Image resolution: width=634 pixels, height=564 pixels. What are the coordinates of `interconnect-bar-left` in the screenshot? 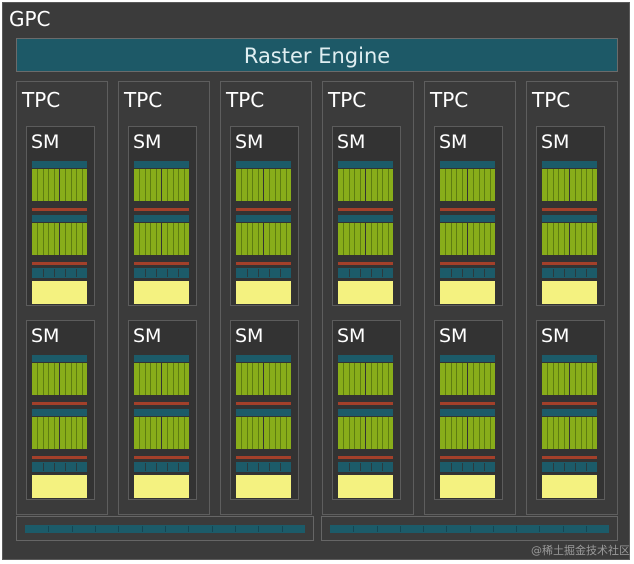 It's located at (165, 528).